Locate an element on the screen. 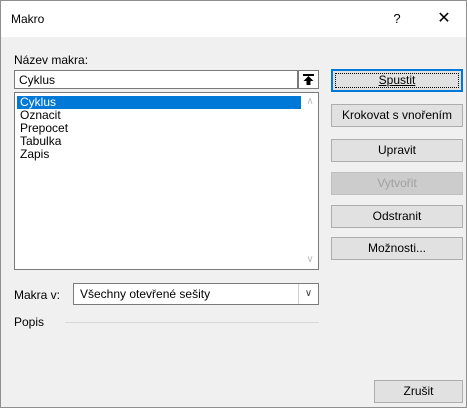  description-divider is located at coordinates (192, 322).